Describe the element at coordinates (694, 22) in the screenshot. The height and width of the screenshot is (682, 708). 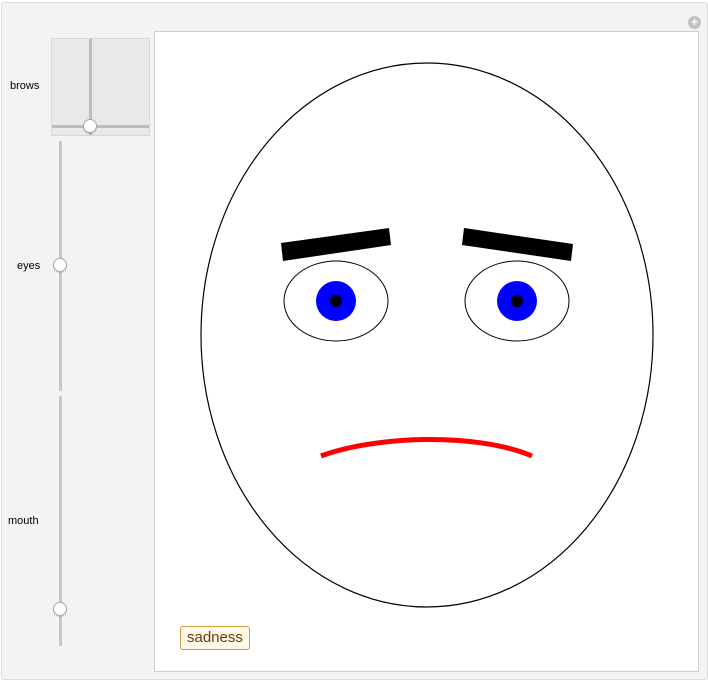
I see `plus-icon: +` at that location.